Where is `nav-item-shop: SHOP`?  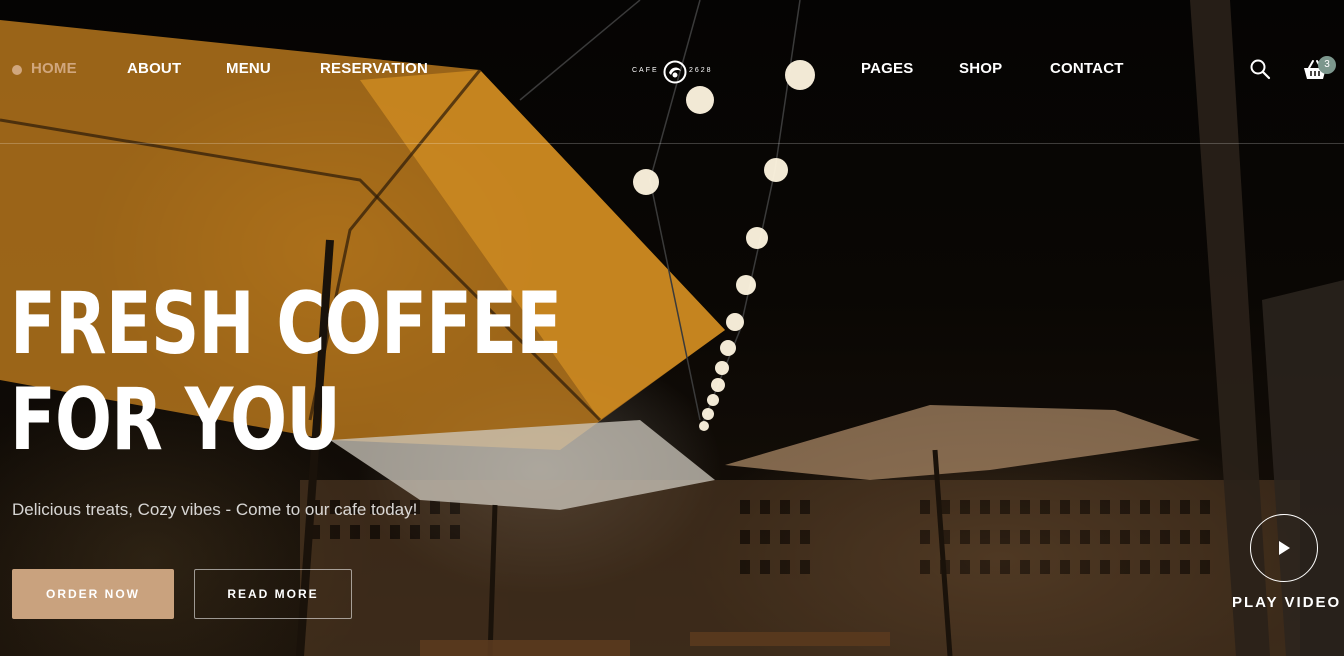 nav-item-shop: SHOP is located at coordinates (980, 68).